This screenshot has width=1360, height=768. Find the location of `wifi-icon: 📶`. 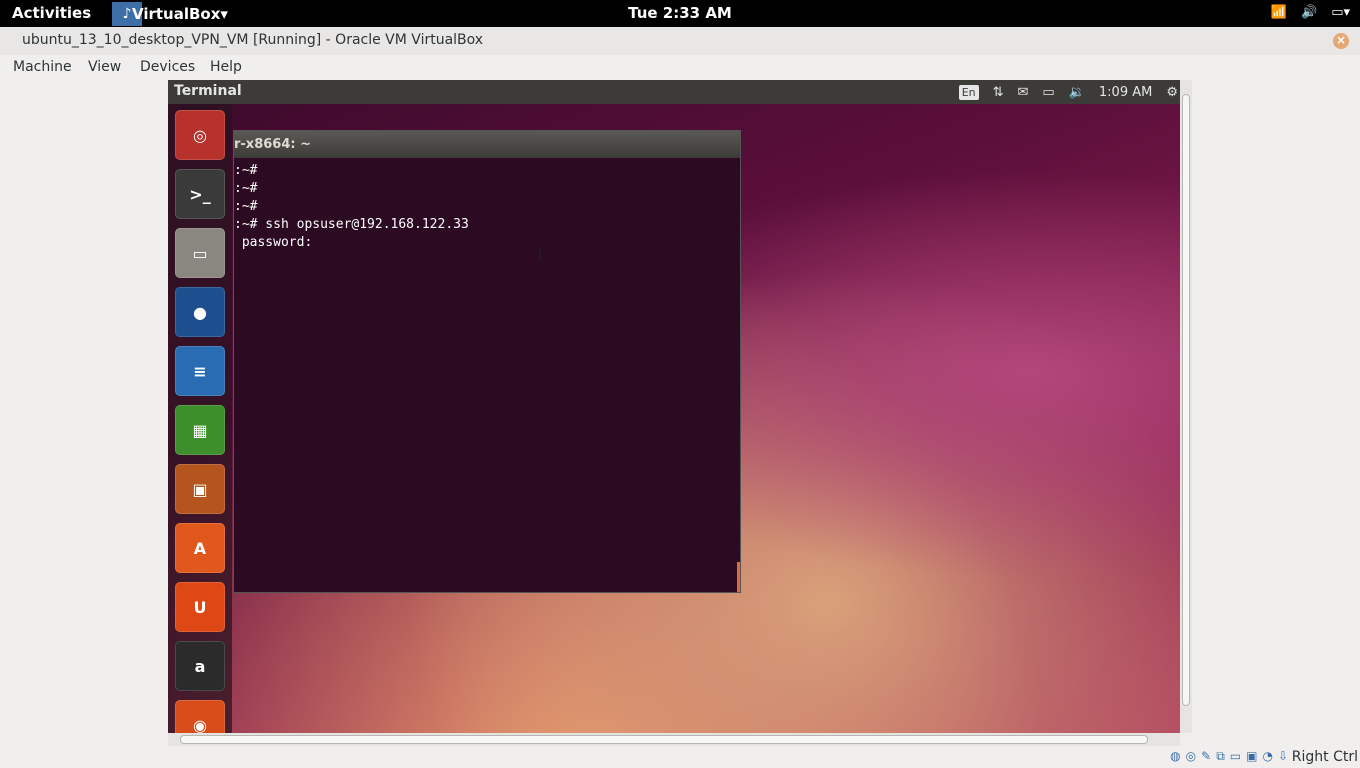

wifi-icon: 📶 is located at coordinates (1279, 12).